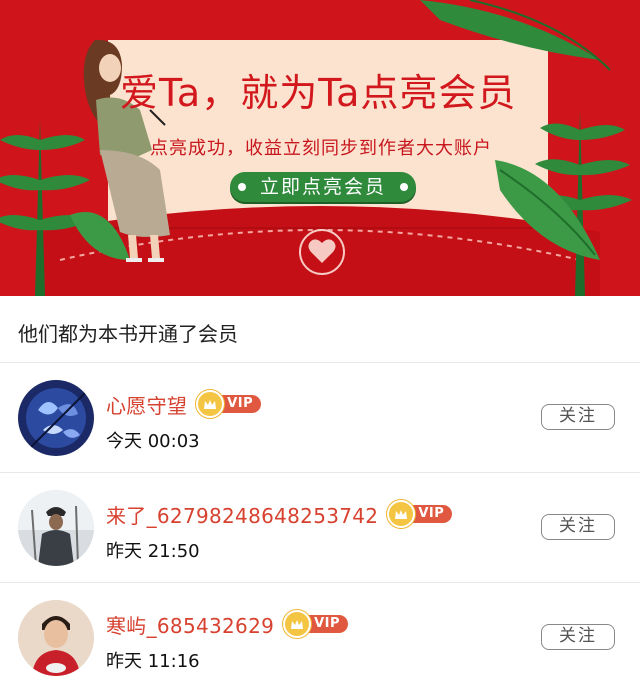 The image size is (640, 692). I want to click on person-avatar-icon, so click(56, 638).